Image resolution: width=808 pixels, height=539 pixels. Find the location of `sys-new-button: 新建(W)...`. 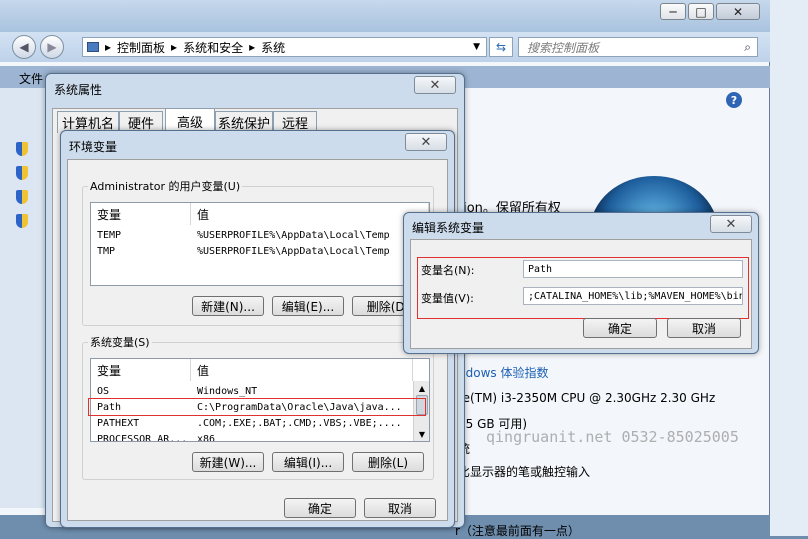

sys-new-button: 新建(W)... is located at coordinates (228, 462).